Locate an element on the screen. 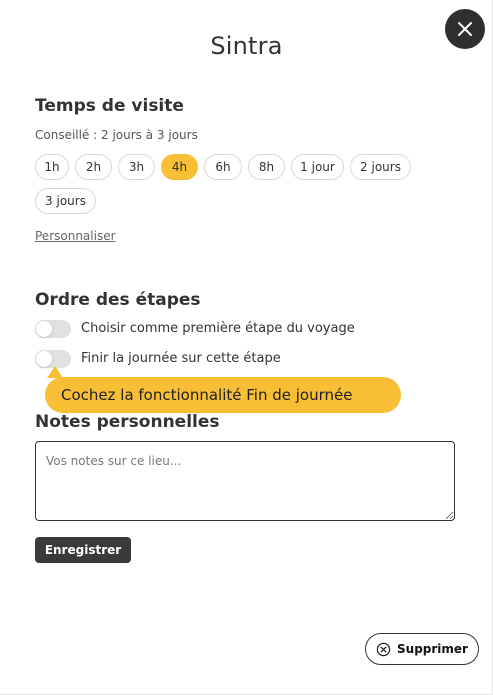  duration-option-2-jours: 2 jours is located at coordinates (380, 167).